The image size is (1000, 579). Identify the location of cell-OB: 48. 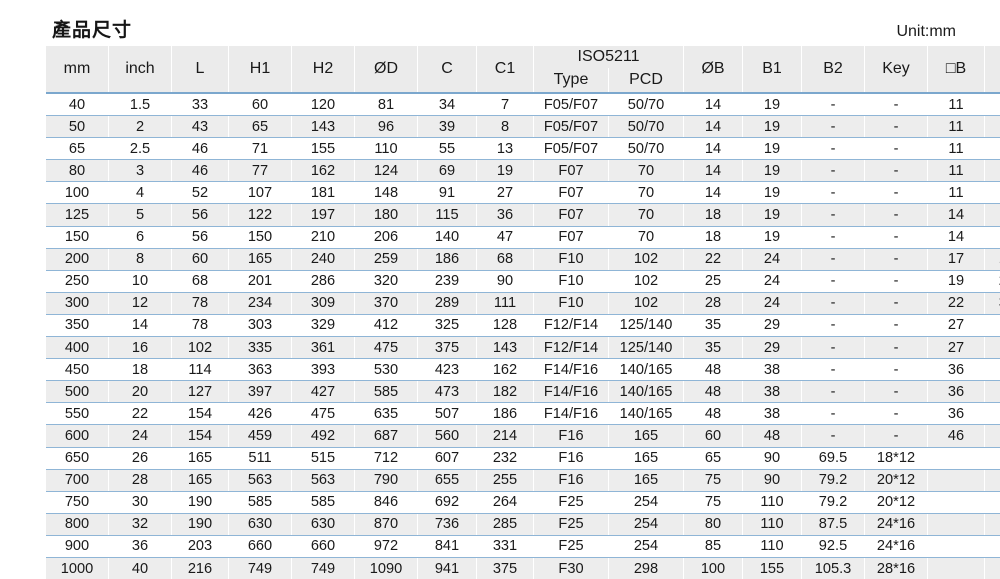
(713, 414).